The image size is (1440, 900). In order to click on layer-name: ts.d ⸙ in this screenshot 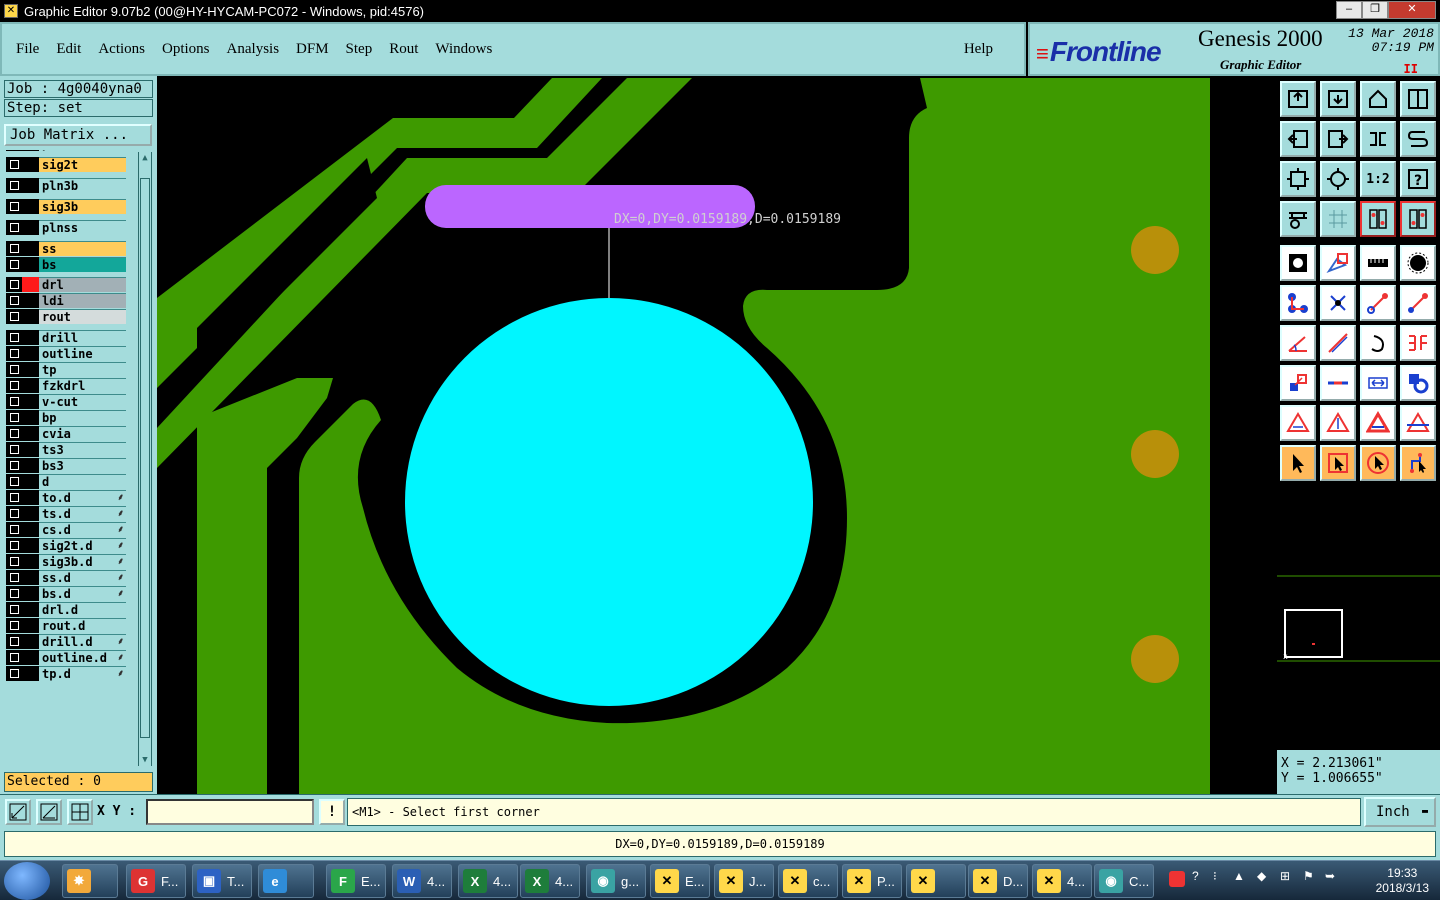, I will do `click(82, 513)`.